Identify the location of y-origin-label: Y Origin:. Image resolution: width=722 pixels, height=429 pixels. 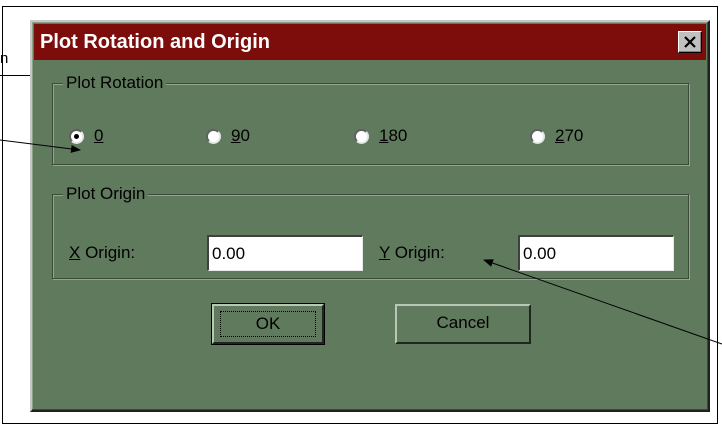
(412, 252).